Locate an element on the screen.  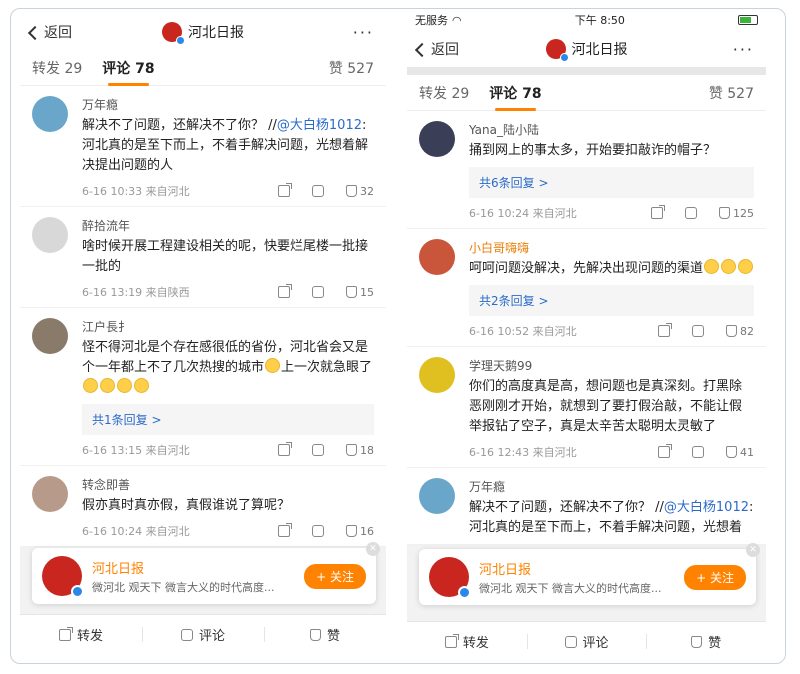
comment-timestamp: 6-16 10:33 来自河北 is located at coordinates (136, 191).